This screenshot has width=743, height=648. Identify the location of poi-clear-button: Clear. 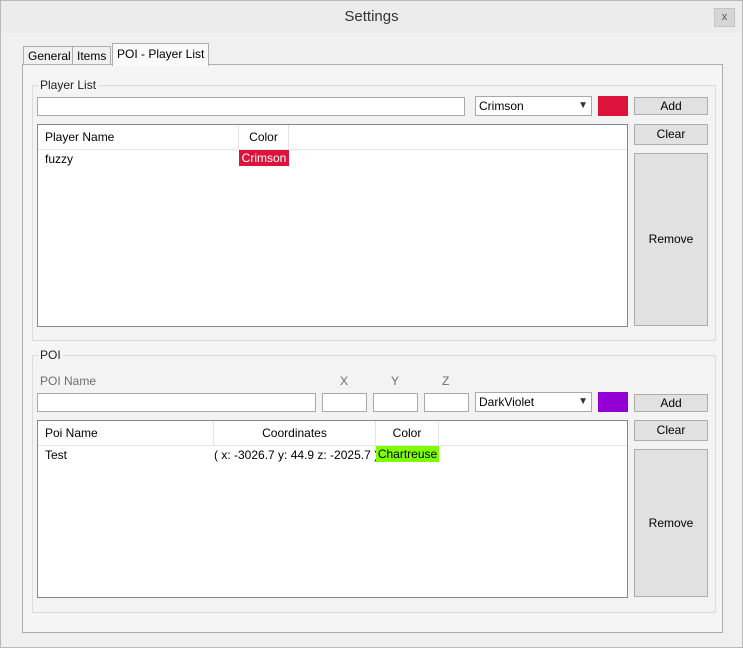
(671, 430).